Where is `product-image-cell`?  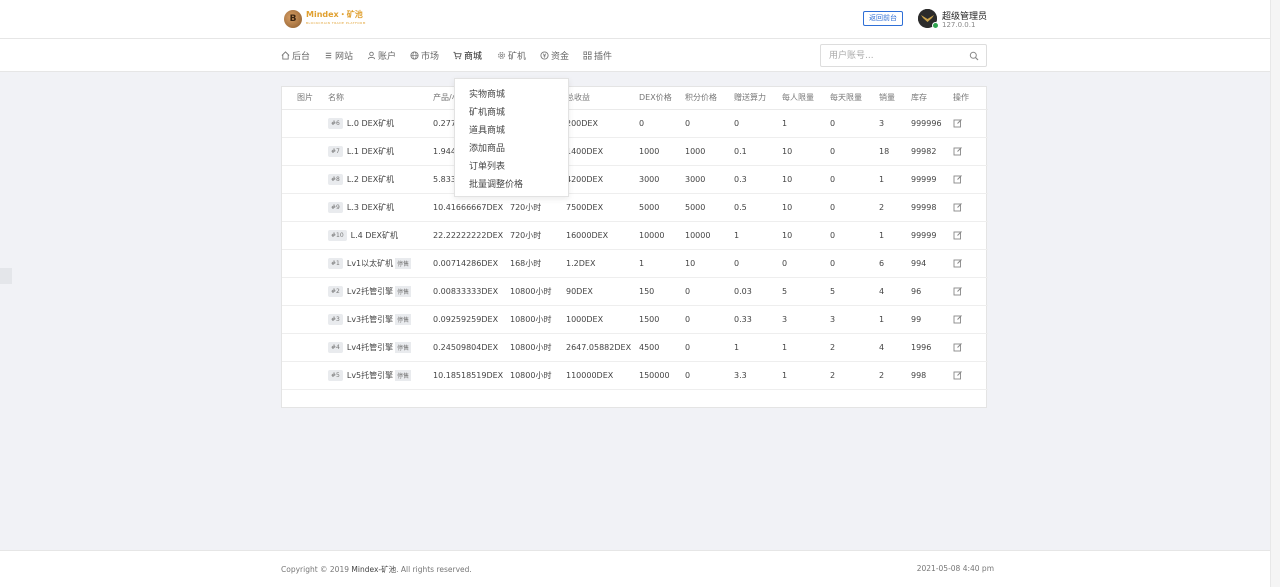
product-image-cell is located at coordinates (305, 291).